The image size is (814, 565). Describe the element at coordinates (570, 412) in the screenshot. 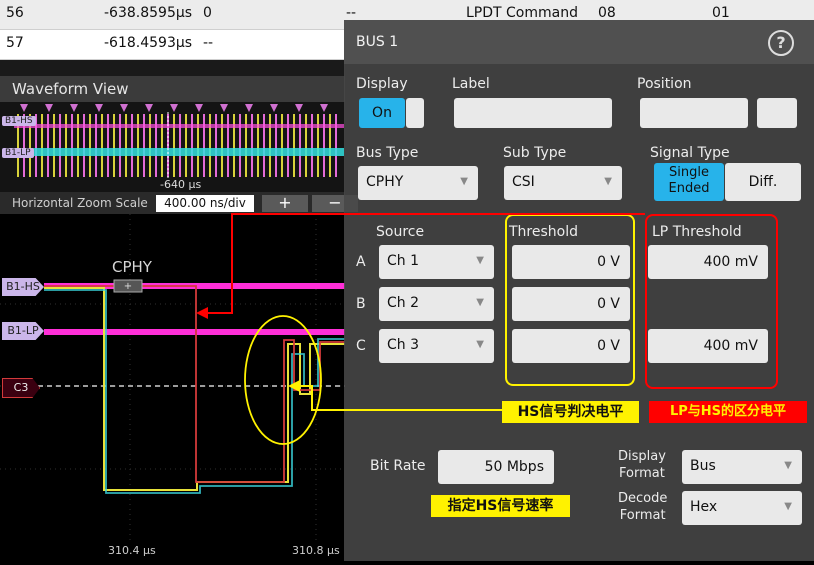

I see `annotation-hs-threshold: HS信号判决电平` at that location.